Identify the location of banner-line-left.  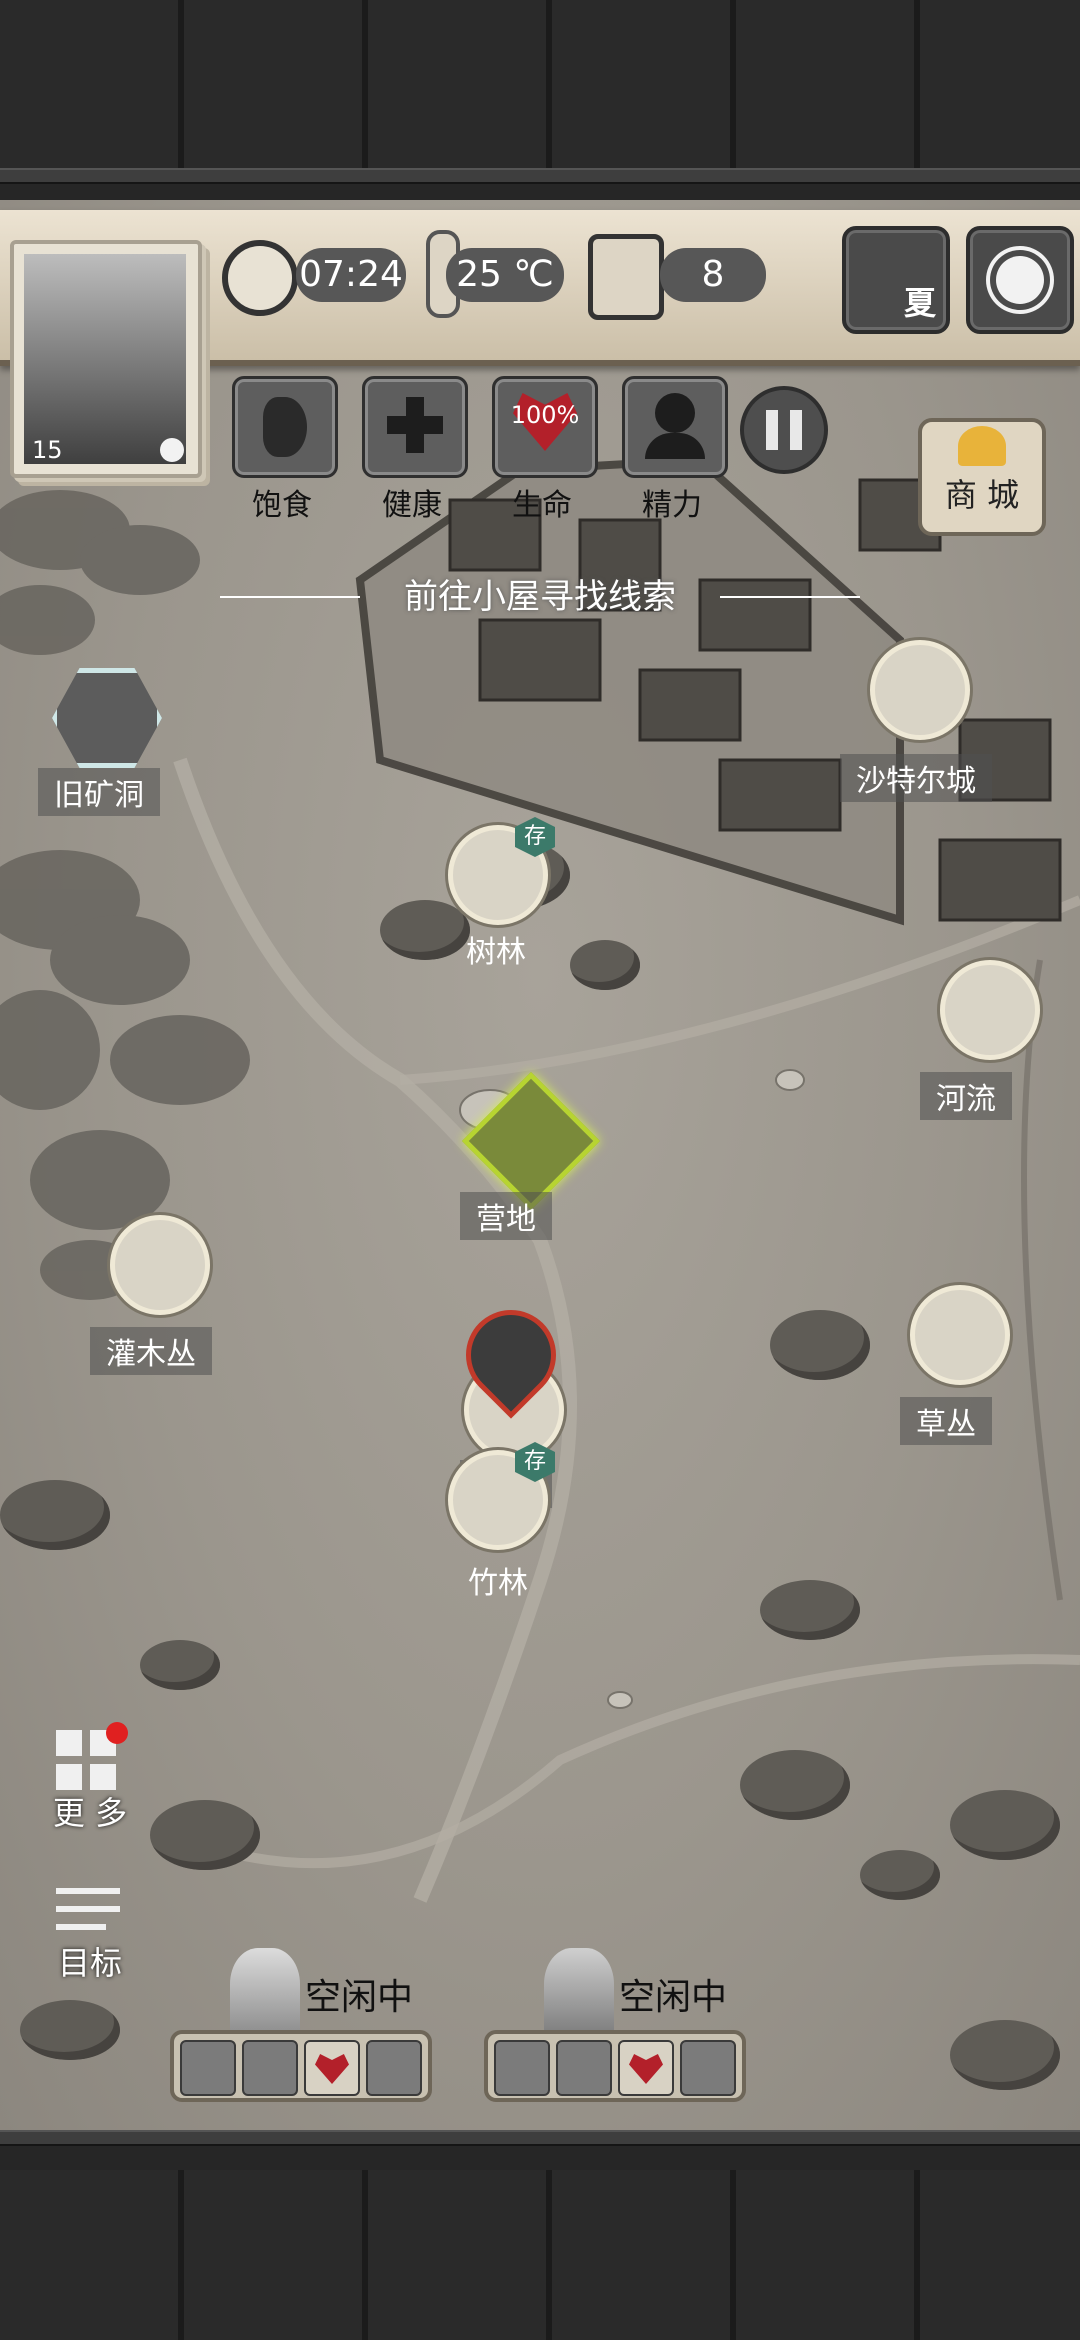
(290, 597).